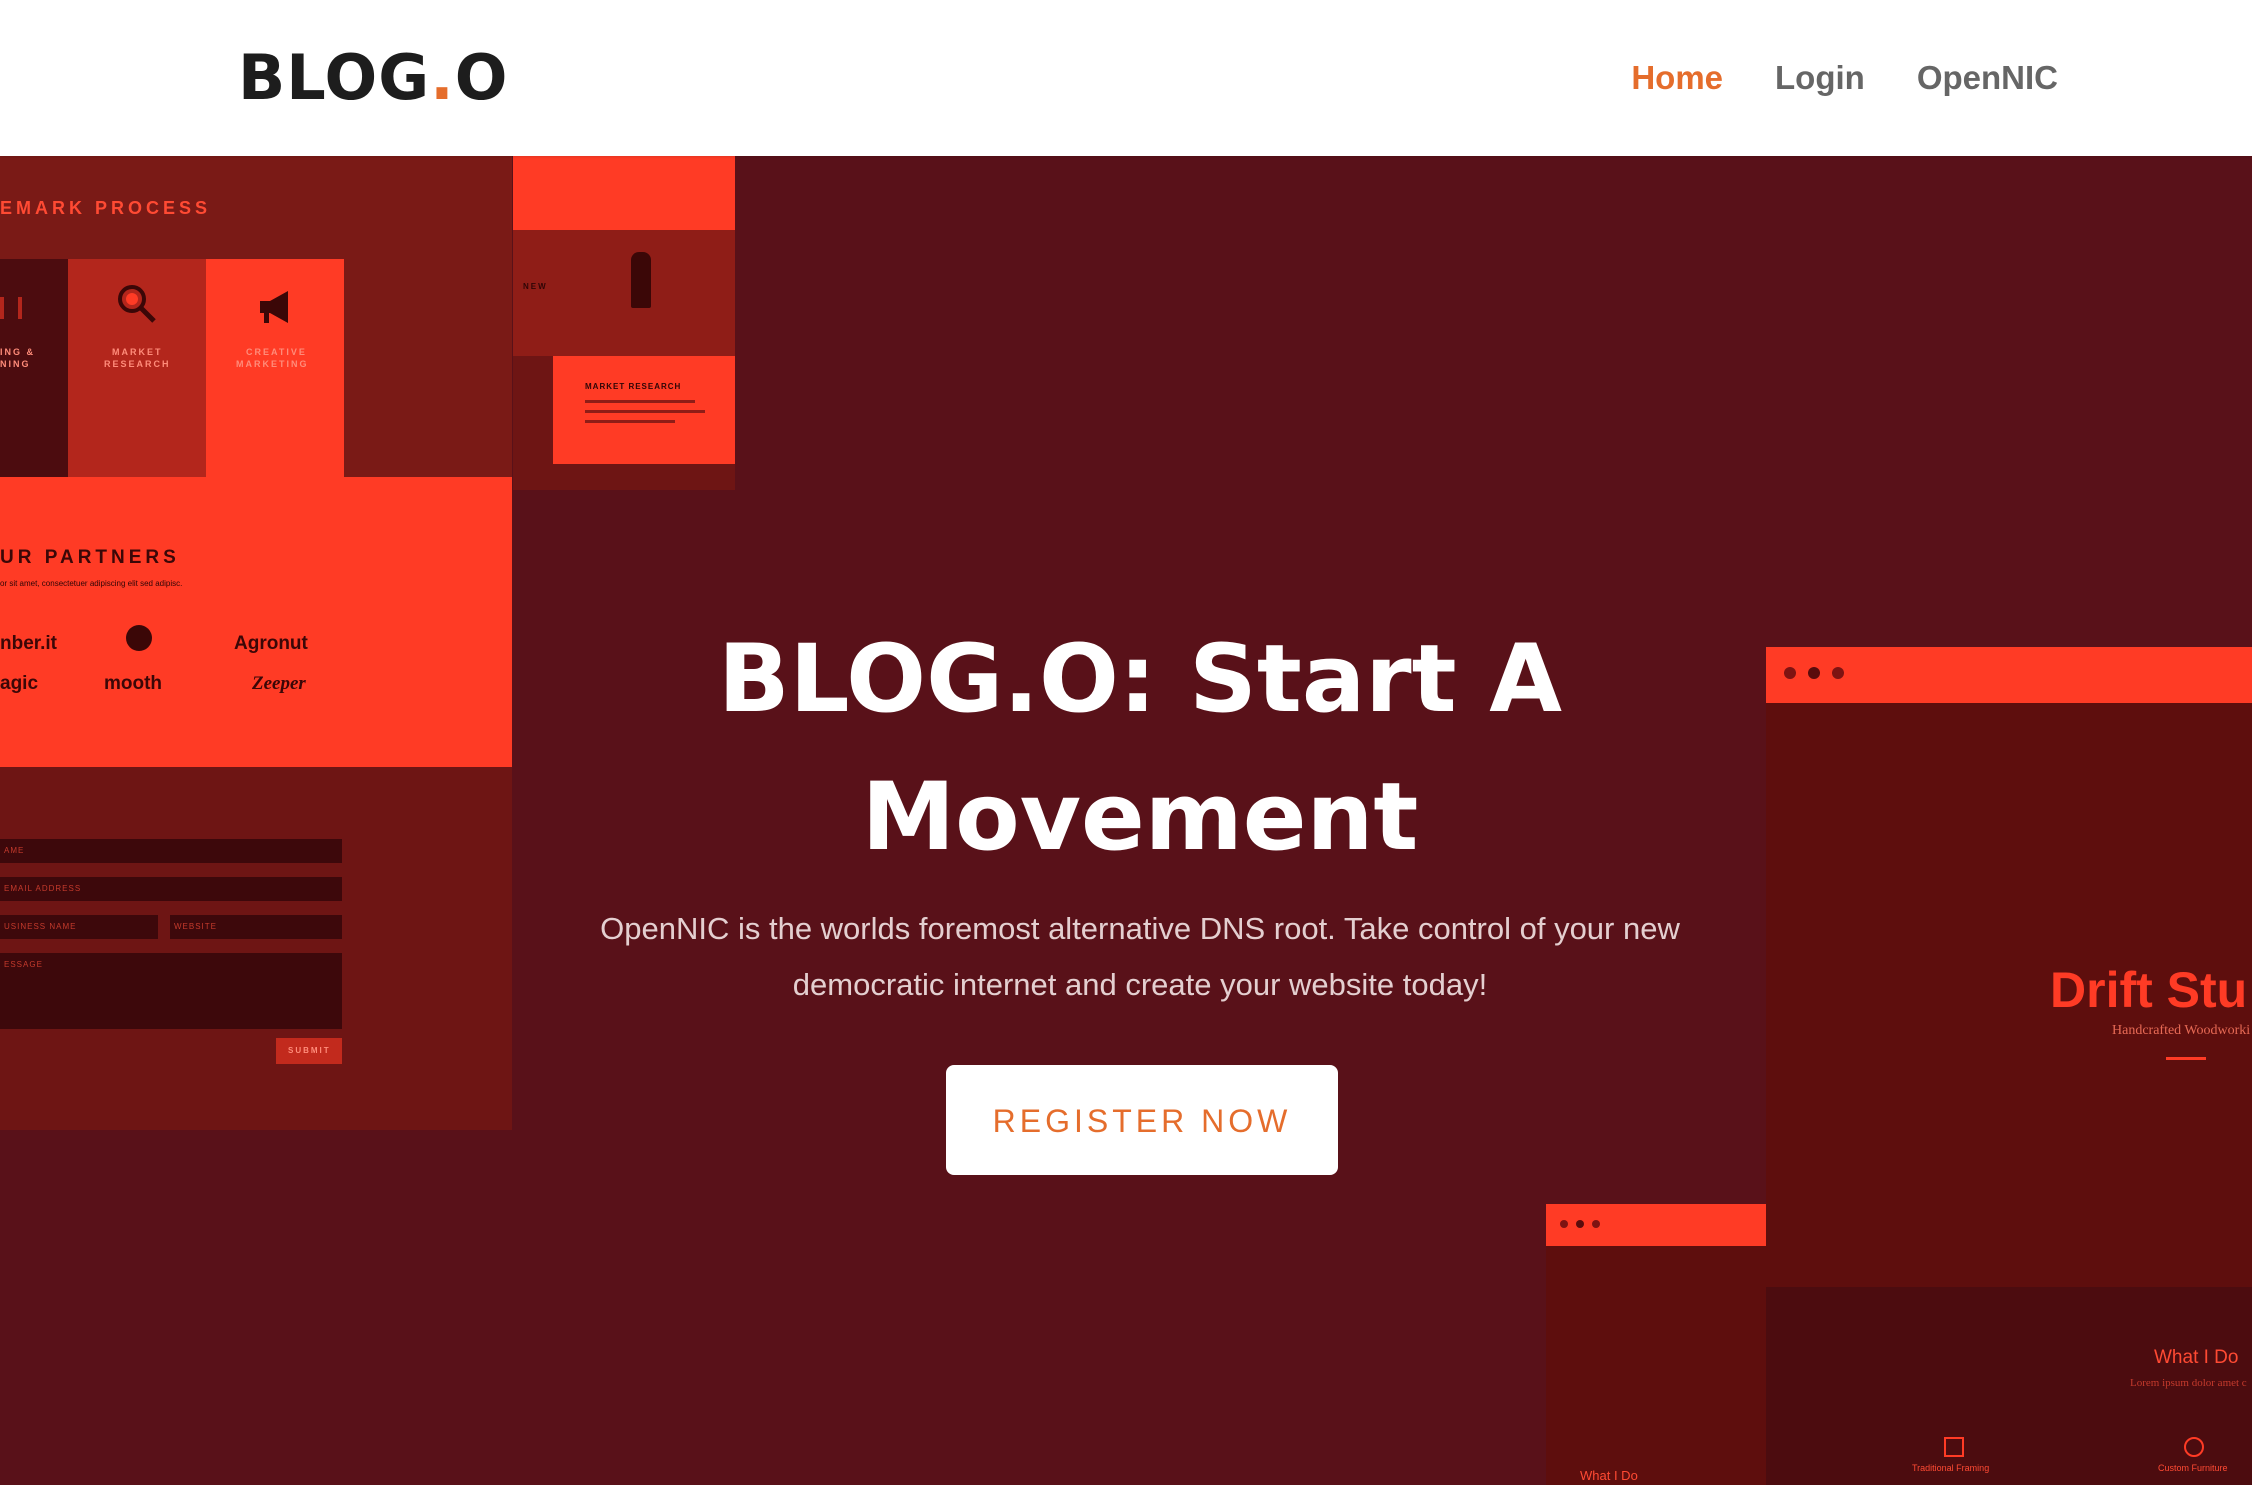 The height and width of the screenshot is (1485, 2252). What do you see at coordinates (2181, 1030) in the screenshot?
I see `drift-subtitle: Handcrafted Woodworki` at bounding box center [2181, 1030].